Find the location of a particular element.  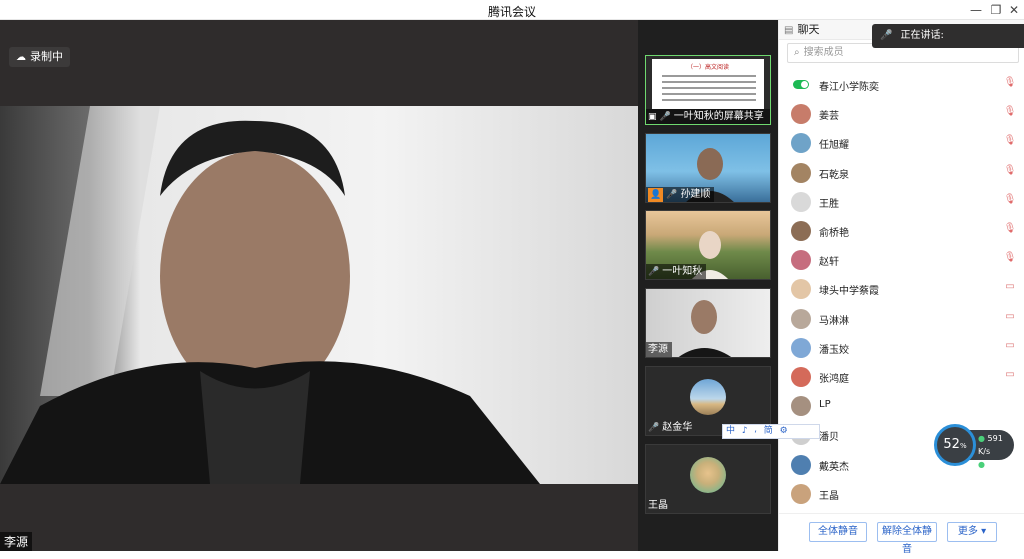

member-name: 石乾泉 is located at coordinates (834, 175).